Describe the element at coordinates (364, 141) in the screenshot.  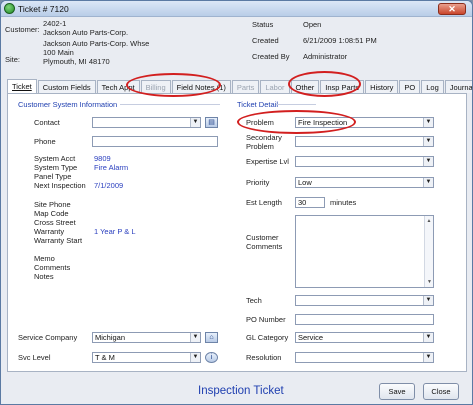
I see `secondary-problem-select: ▼` at that location.